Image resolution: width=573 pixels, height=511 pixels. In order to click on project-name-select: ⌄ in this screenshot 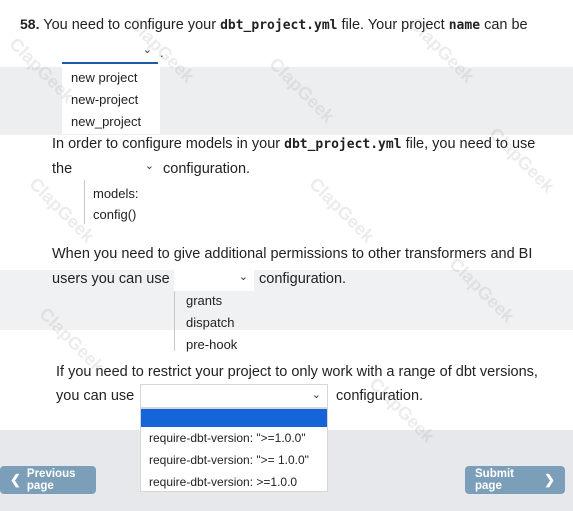, I will do `click(110, 52)`.